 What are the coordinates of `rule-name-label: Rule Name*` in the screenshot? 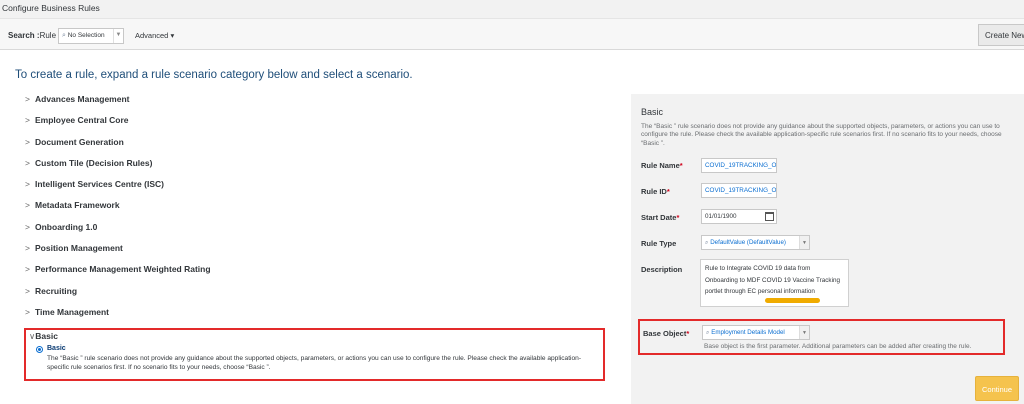 It's located at (662, 165).